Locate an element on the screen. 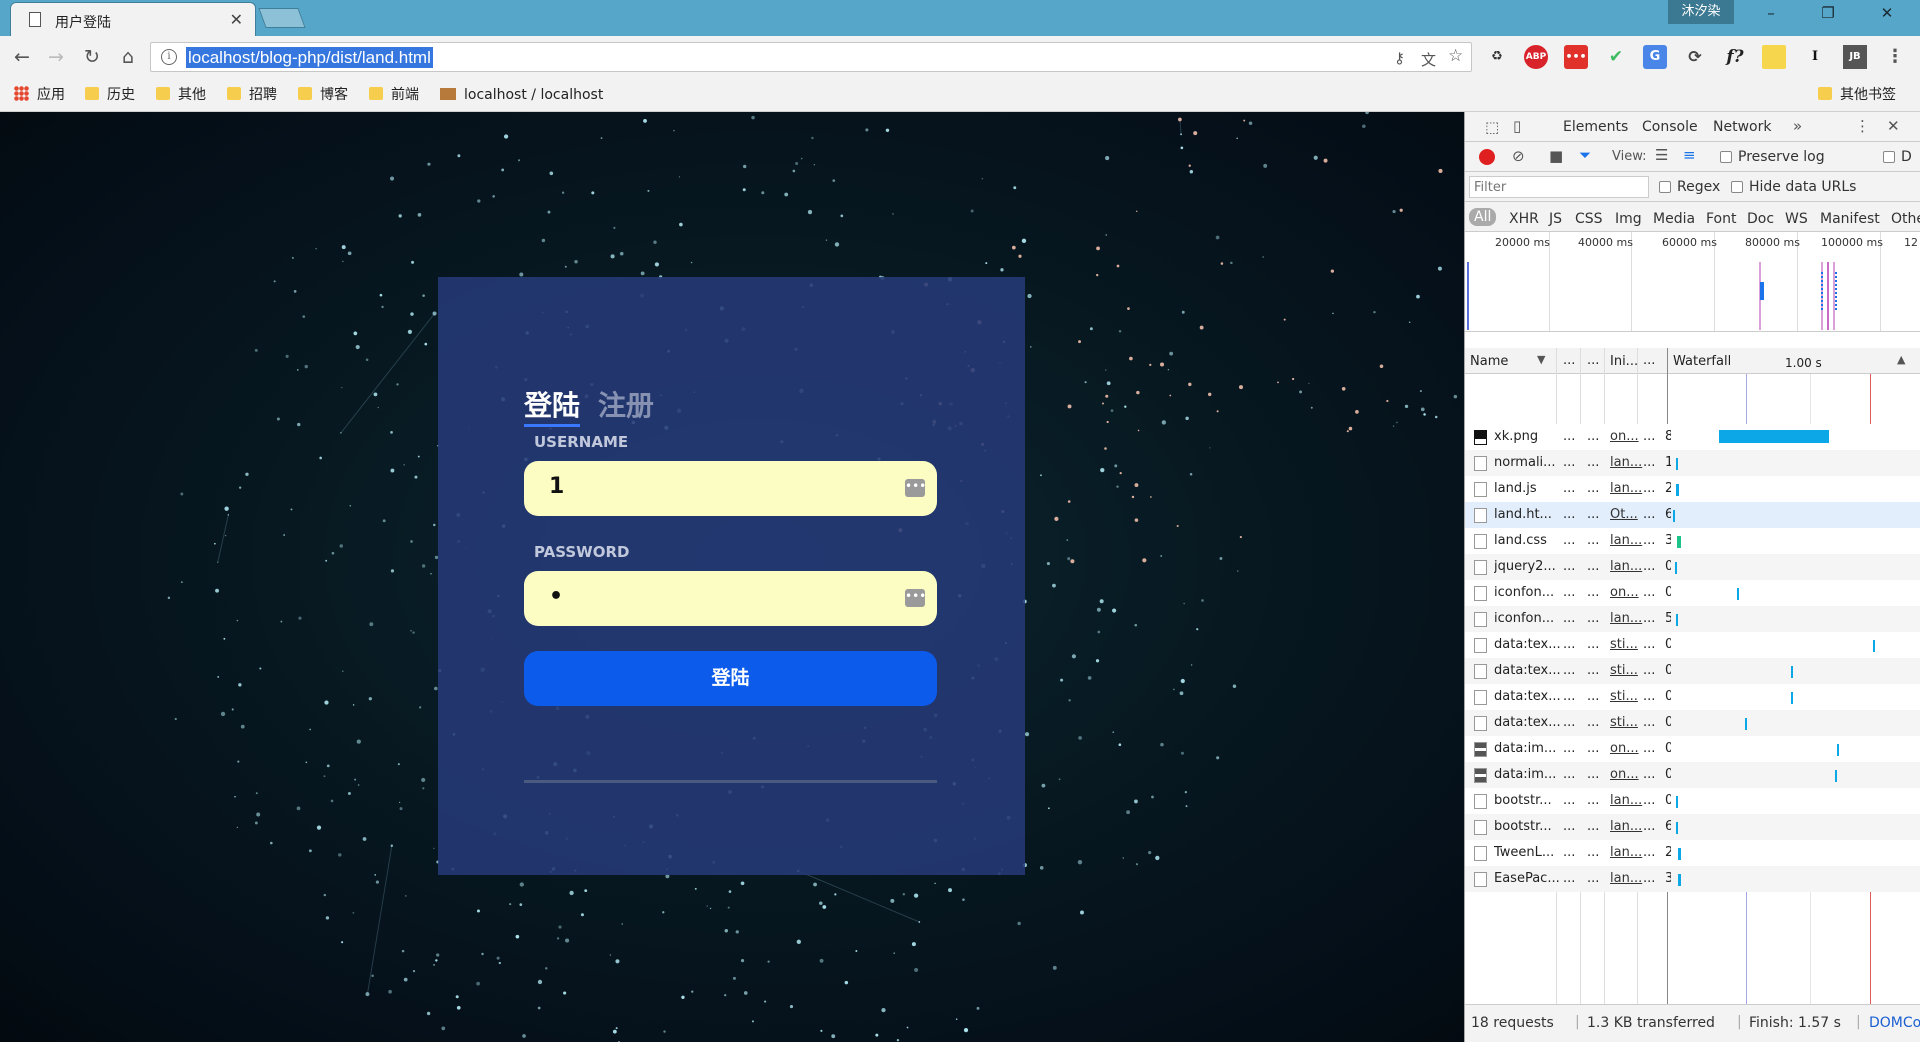 The height and width of the screenshot is (1042, 1920). type-filter-js: JS is located at coordinates (1555, 219).